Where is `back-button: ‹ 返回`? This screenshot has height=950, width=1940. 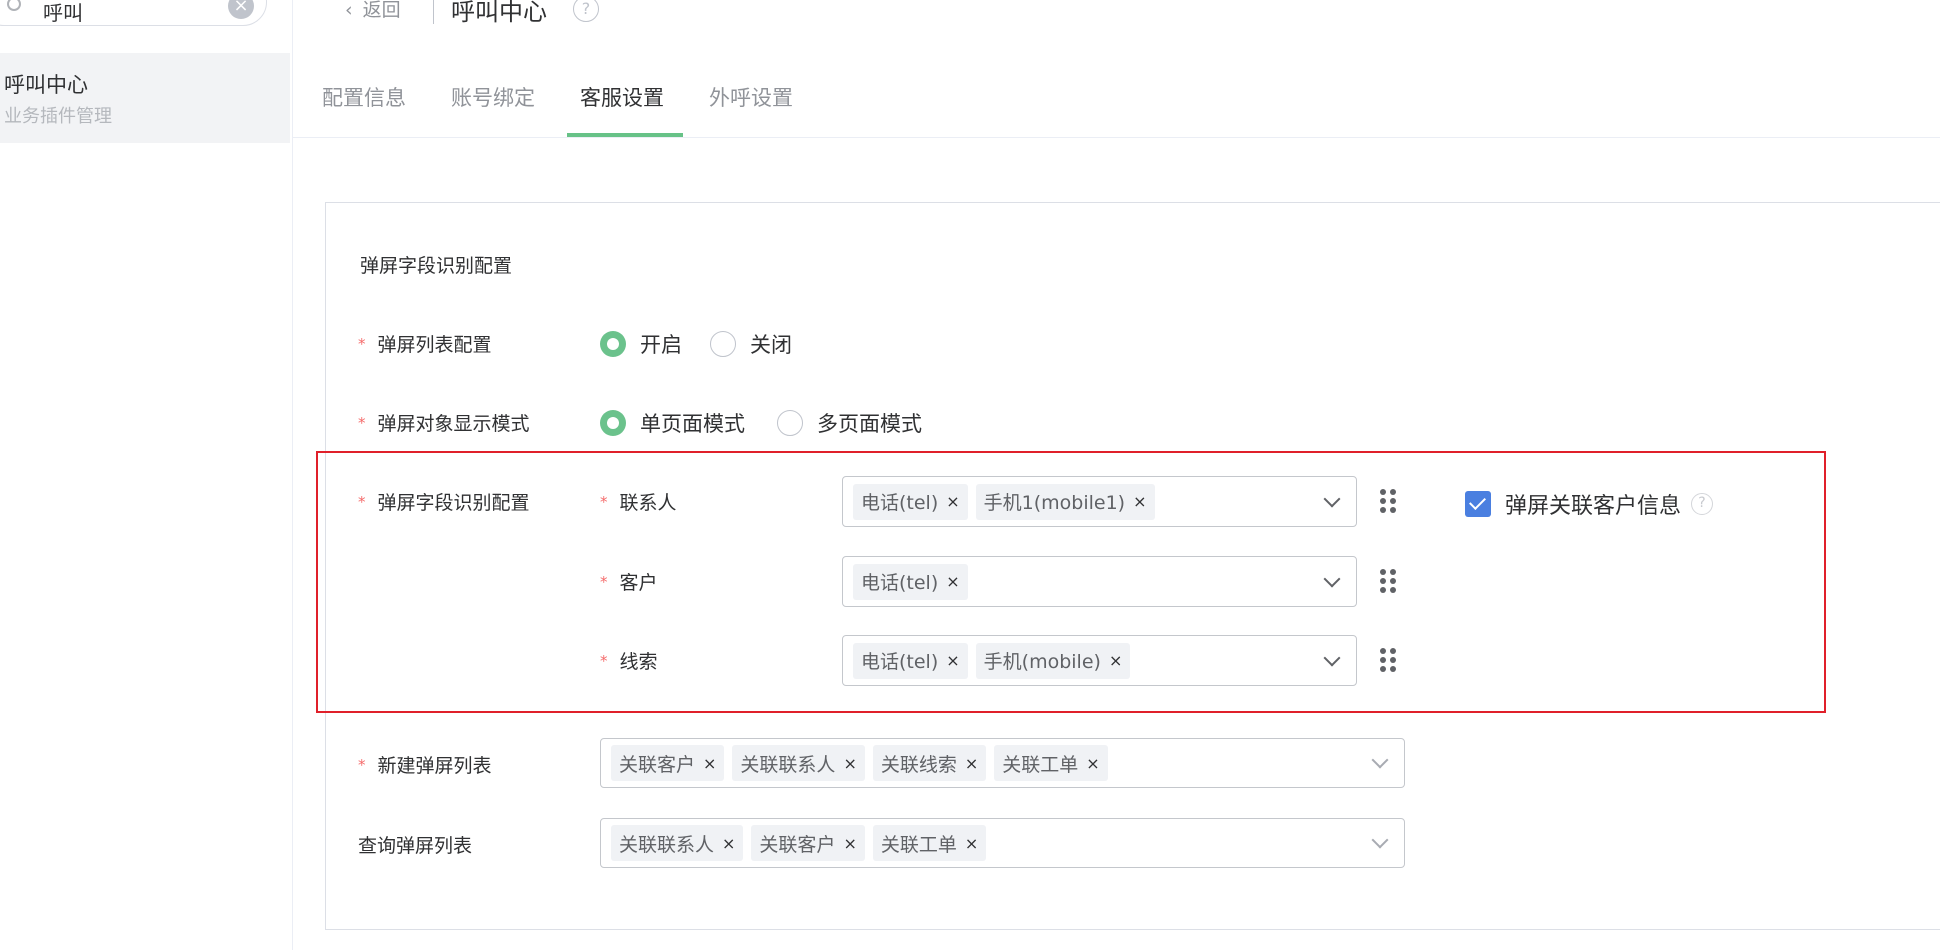
back-button: ‹ 返回 is located at coordinates (373, 11).